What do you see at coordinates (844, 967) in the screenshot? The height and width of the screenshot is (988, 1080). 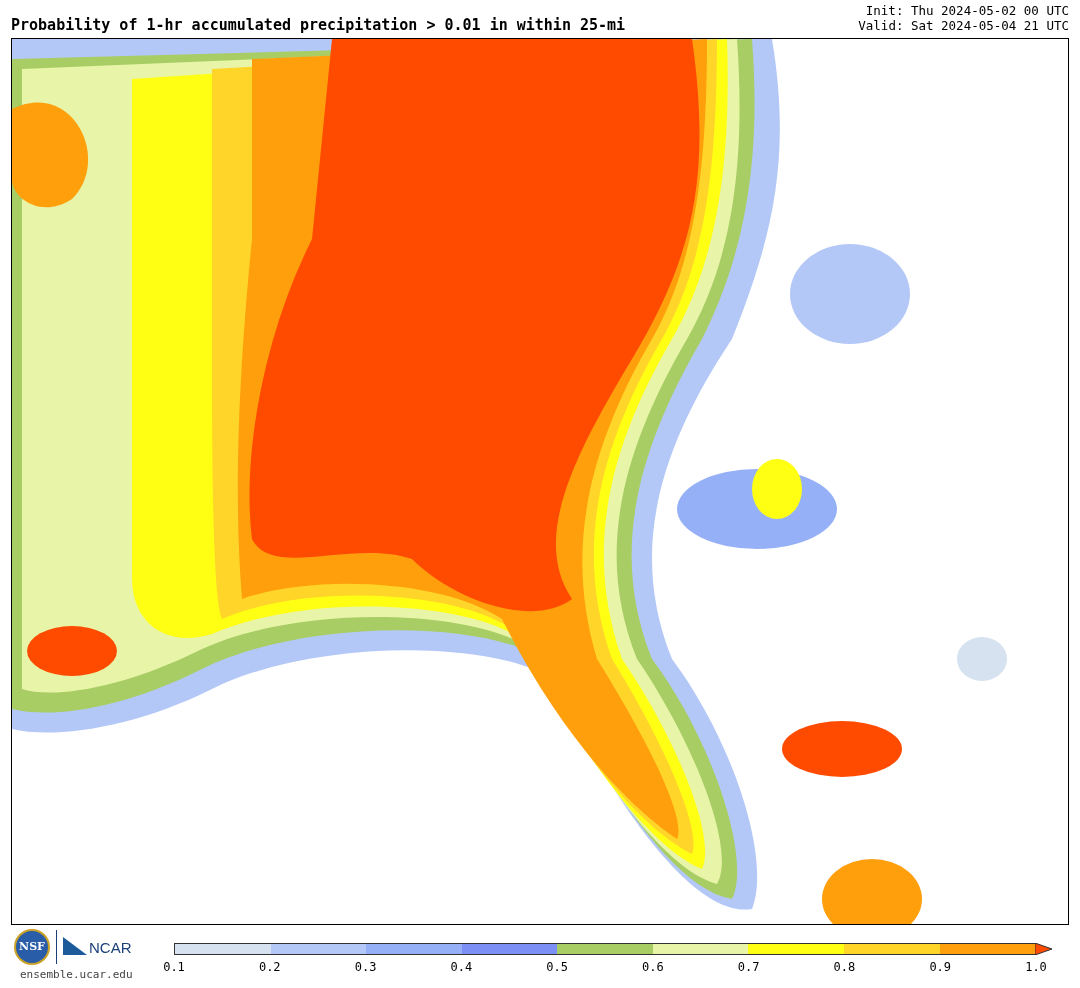 I see `tick-label: 0.8` at bounding box center [844, 967].